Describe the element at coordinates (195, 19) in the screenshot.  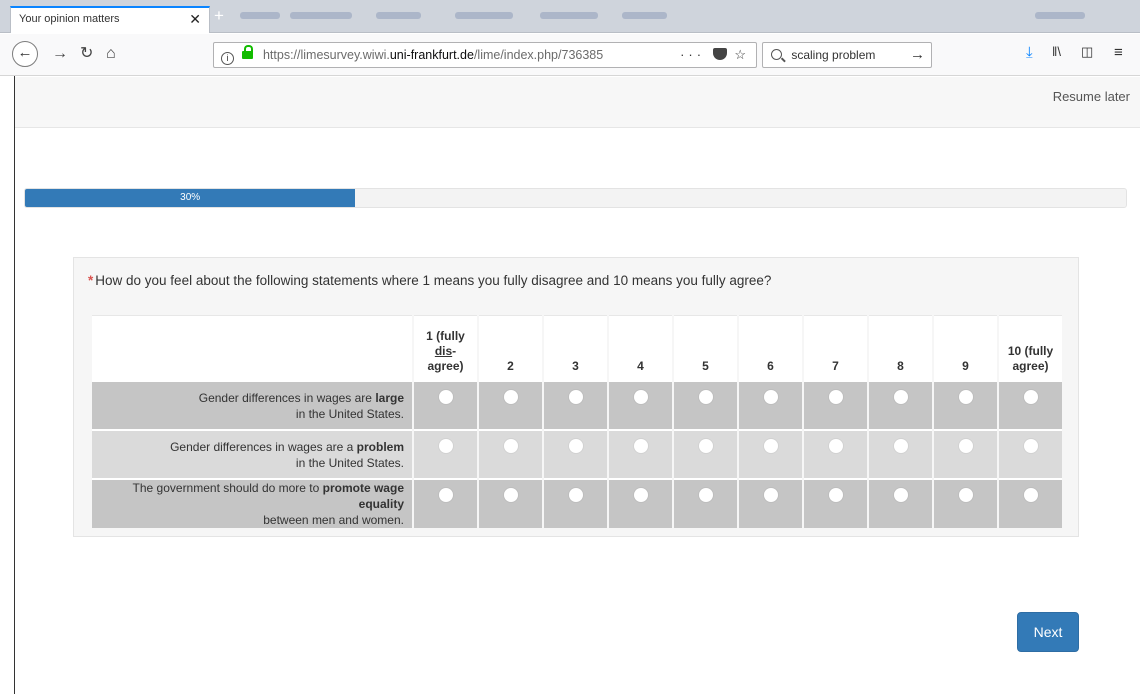
I see `close-icon: ✕` at that location.